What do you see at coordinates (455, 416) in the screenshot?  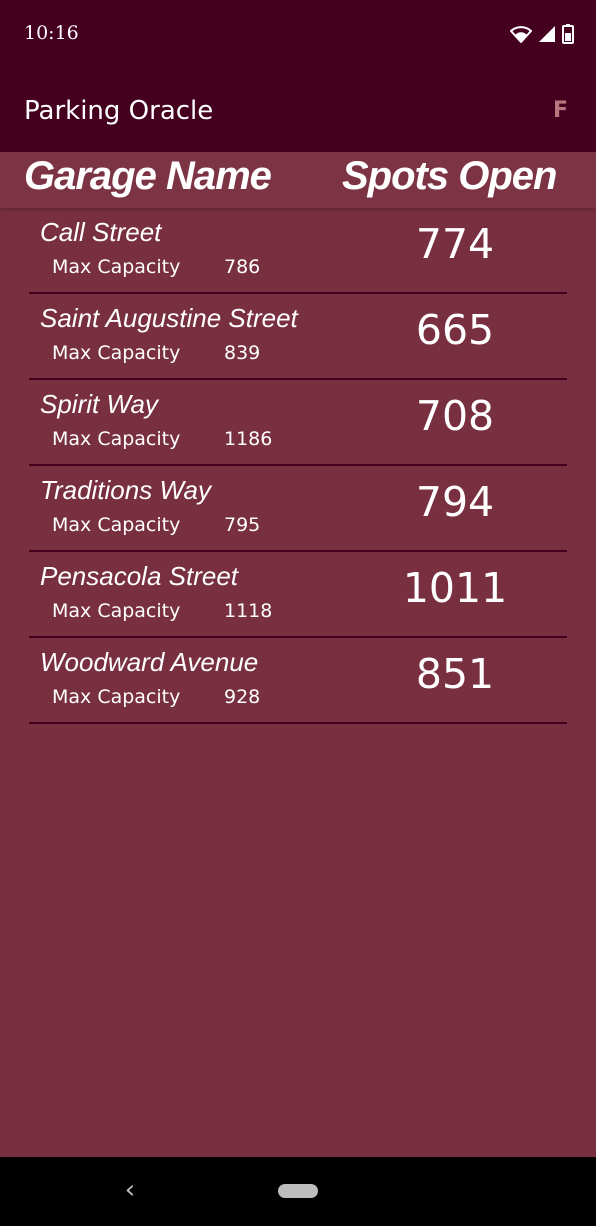 I see `spots-open-value: 708` at bounding box center [455, 416].